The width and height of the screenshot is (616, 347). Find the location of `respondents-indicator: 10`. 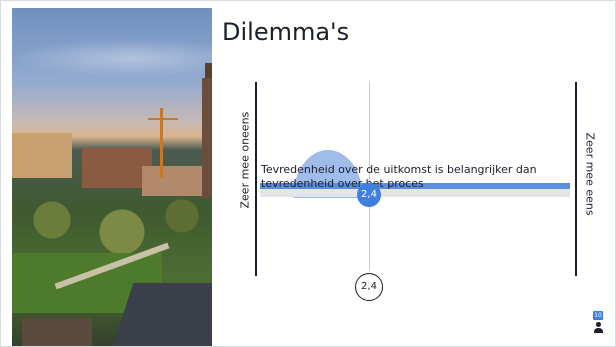

respondents-indicator: 10 is located at coordinates (598, 323).